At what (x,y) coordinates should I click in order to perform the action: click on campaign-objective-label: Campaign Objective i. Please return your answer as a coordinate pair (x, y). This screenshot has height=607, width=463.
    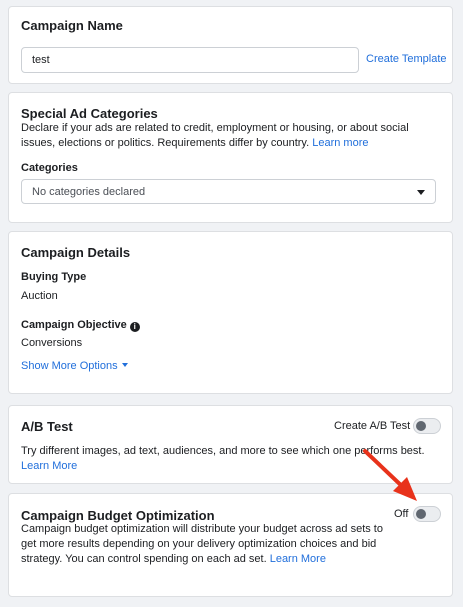
    Looking at the image, I should click on (80, 325).